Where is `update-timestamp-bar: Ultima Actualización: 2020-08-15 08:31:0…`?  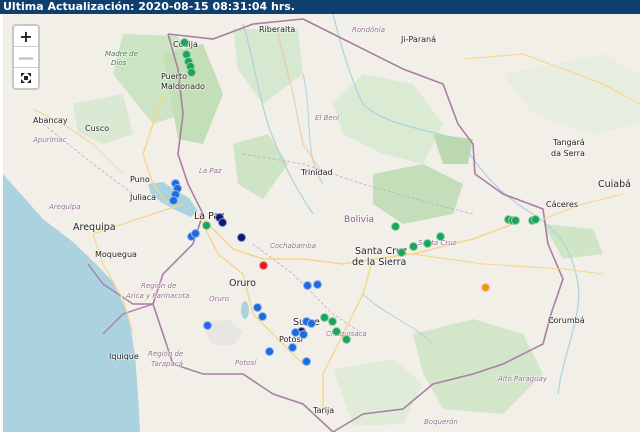
update-timestamp-bar: Ultima Actualización: 2020-08-15 08:31:0… is located at coordinates (320, 7).